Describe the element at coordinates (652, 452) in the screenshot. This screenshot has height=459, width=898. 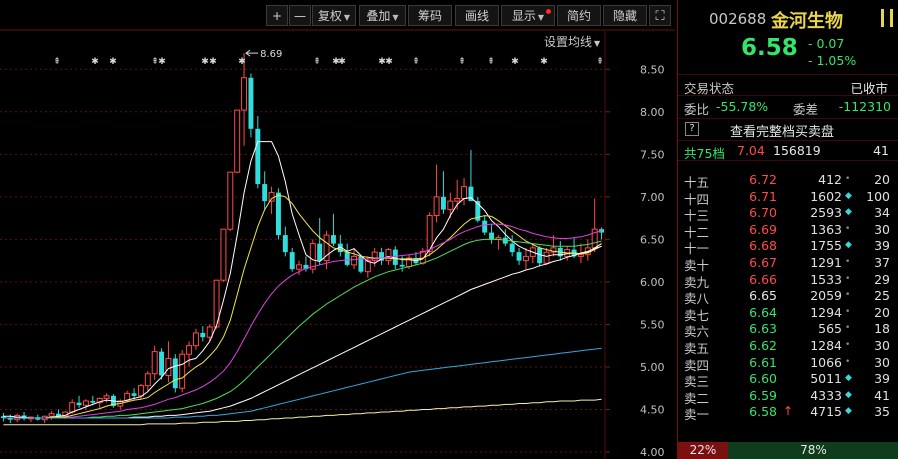
I see `y-tick-label: 4.00` at that location.